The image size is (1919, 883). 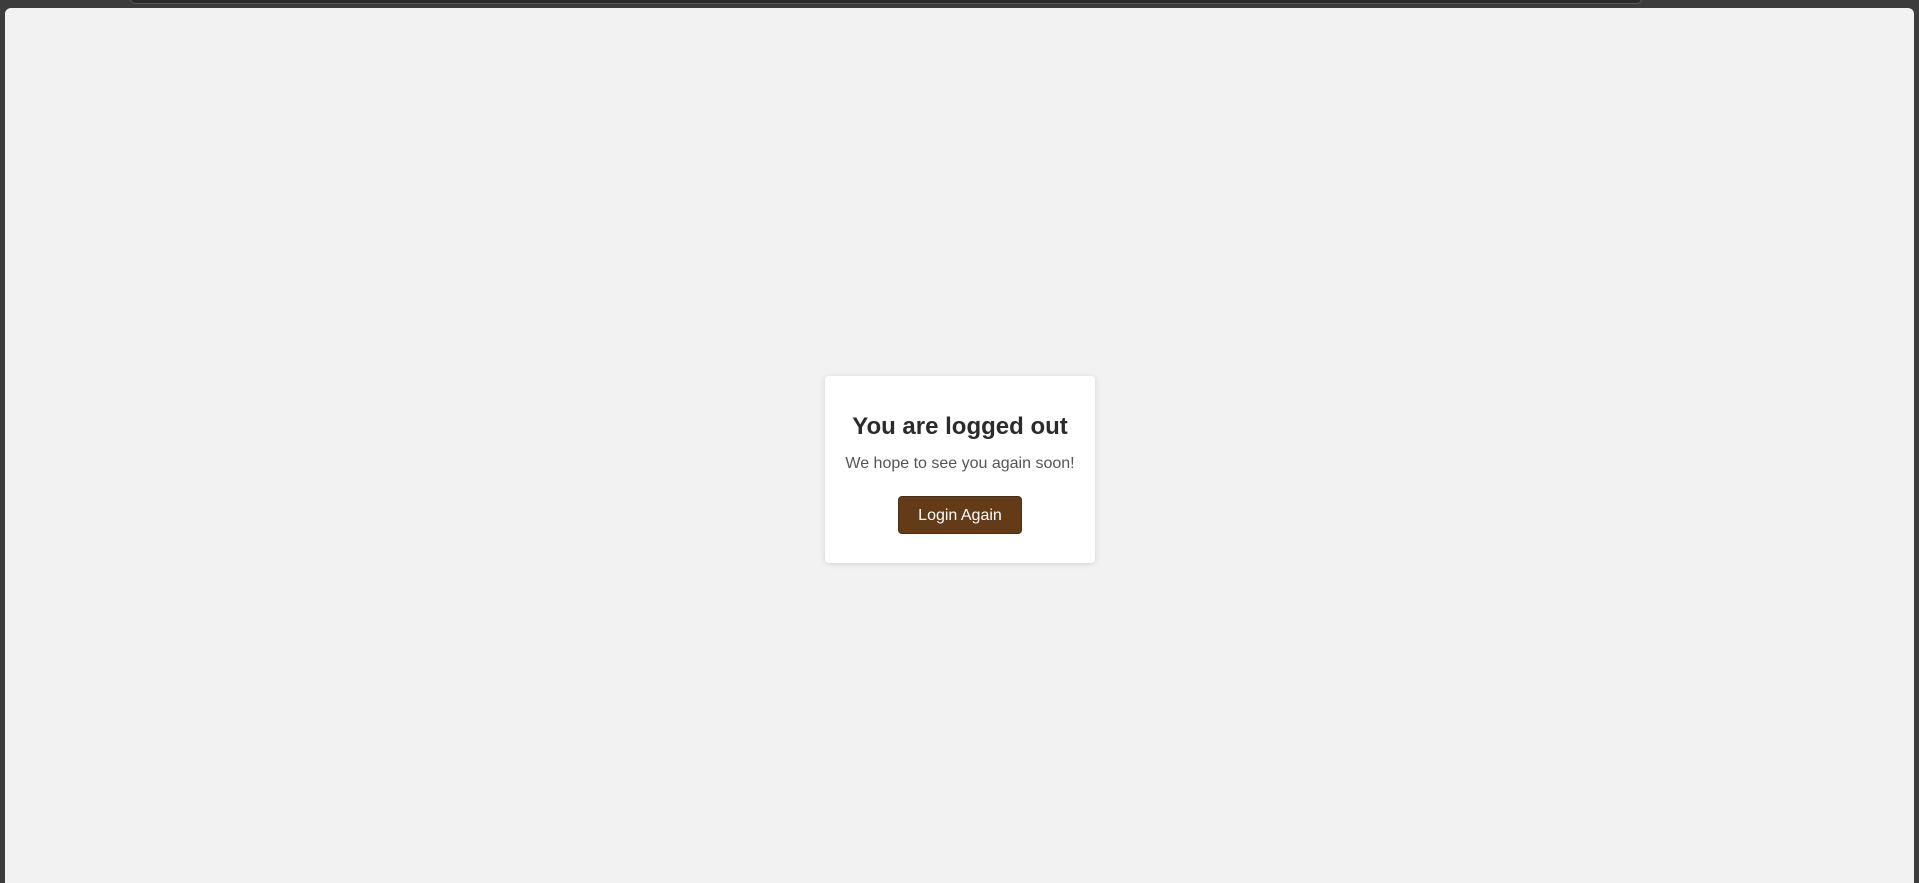 I want to click on logout-title: You are logged out, so click(x=960, y=426).